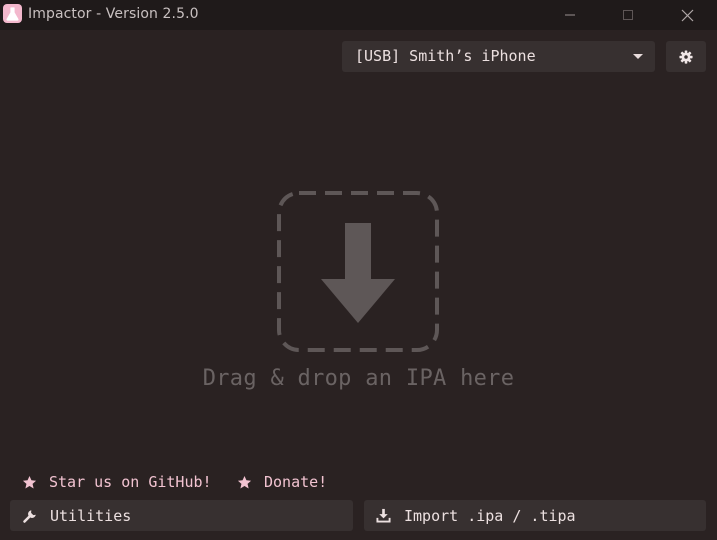 This screenshot has height=540, width=717. What do you see at coordinates (490, 515) in the screenshot?
I see `import-label: Import .ipa / .tipa` at bounding box center [490, 515].